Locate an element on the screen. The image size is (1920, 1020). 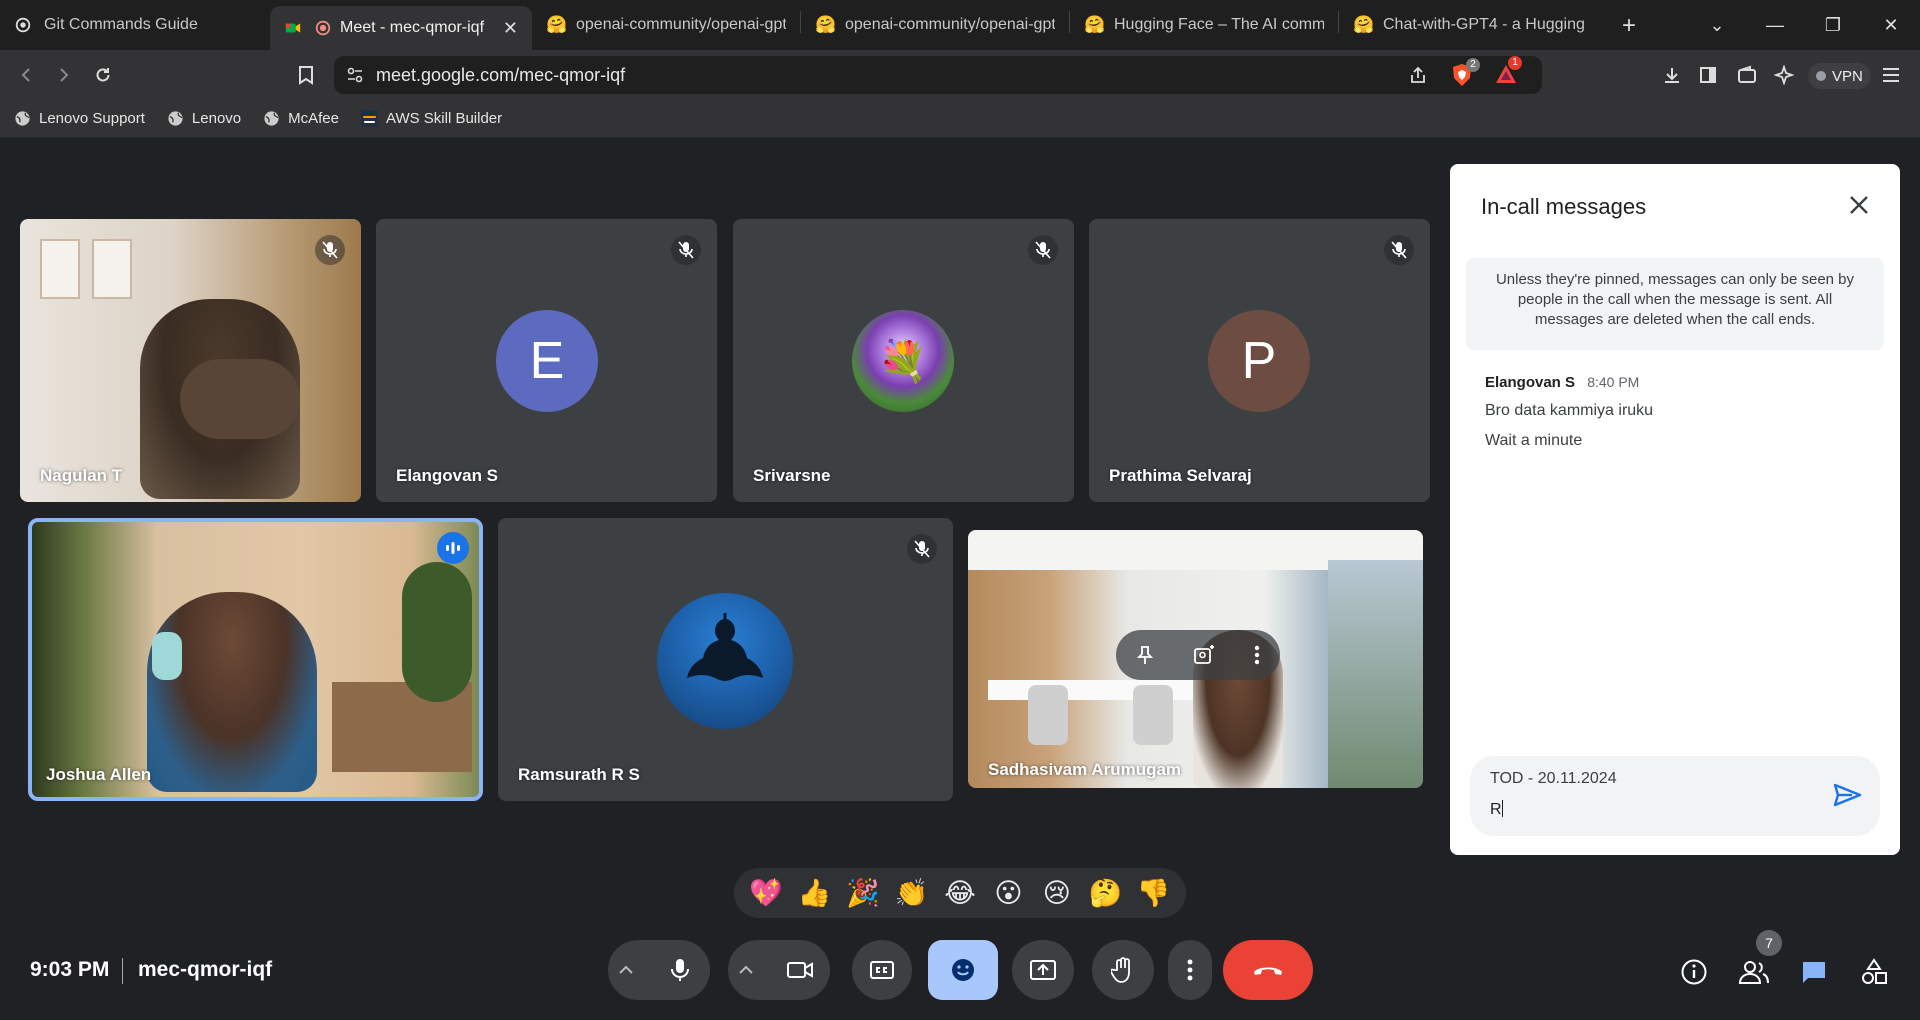
emoji-smile-icon is located at coordinates (963, 970).